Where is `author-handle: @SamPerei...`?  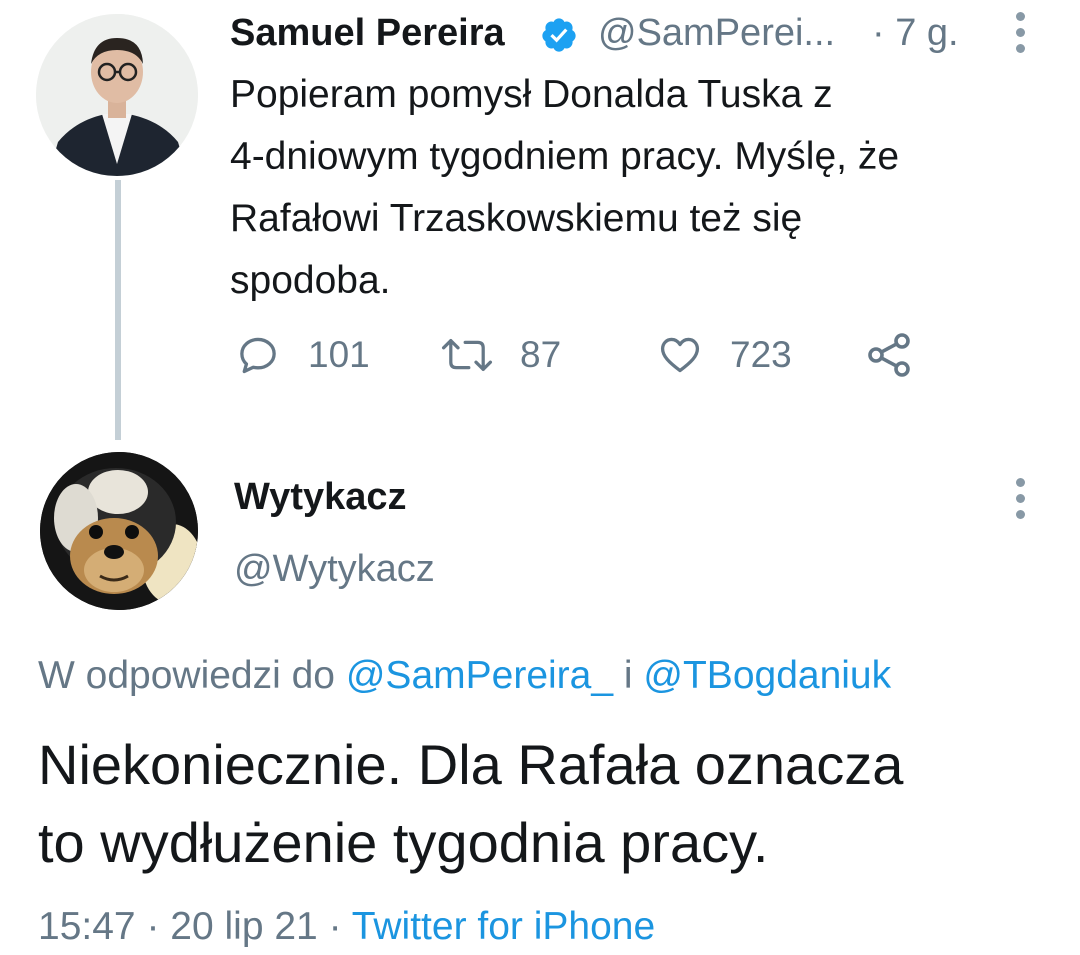 author-handle: @SamPerei... is located at coordinates (716, 33).